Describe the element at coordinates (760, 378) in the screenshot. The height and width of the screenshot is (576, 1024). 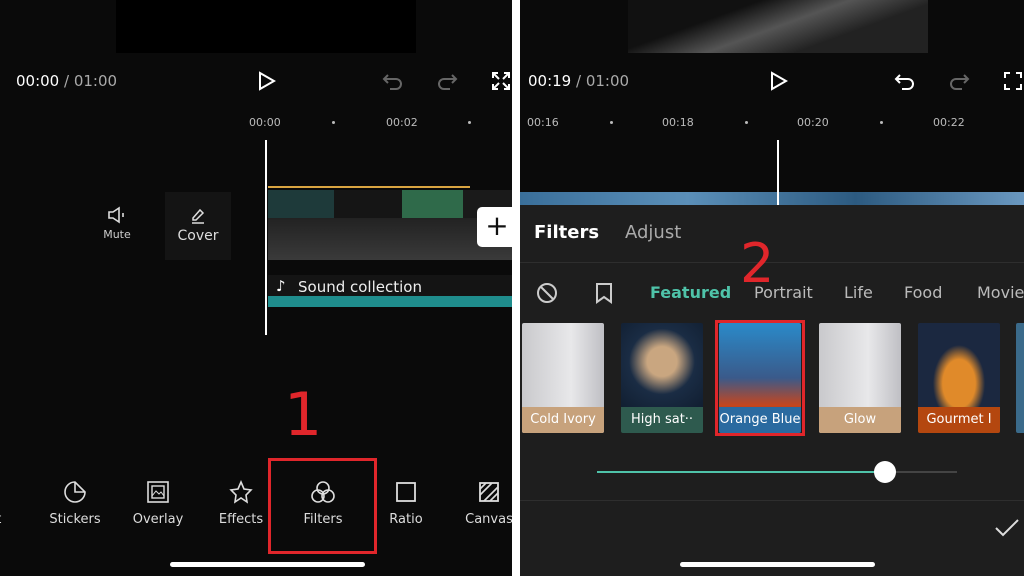
I see `highlight-box` at that location.